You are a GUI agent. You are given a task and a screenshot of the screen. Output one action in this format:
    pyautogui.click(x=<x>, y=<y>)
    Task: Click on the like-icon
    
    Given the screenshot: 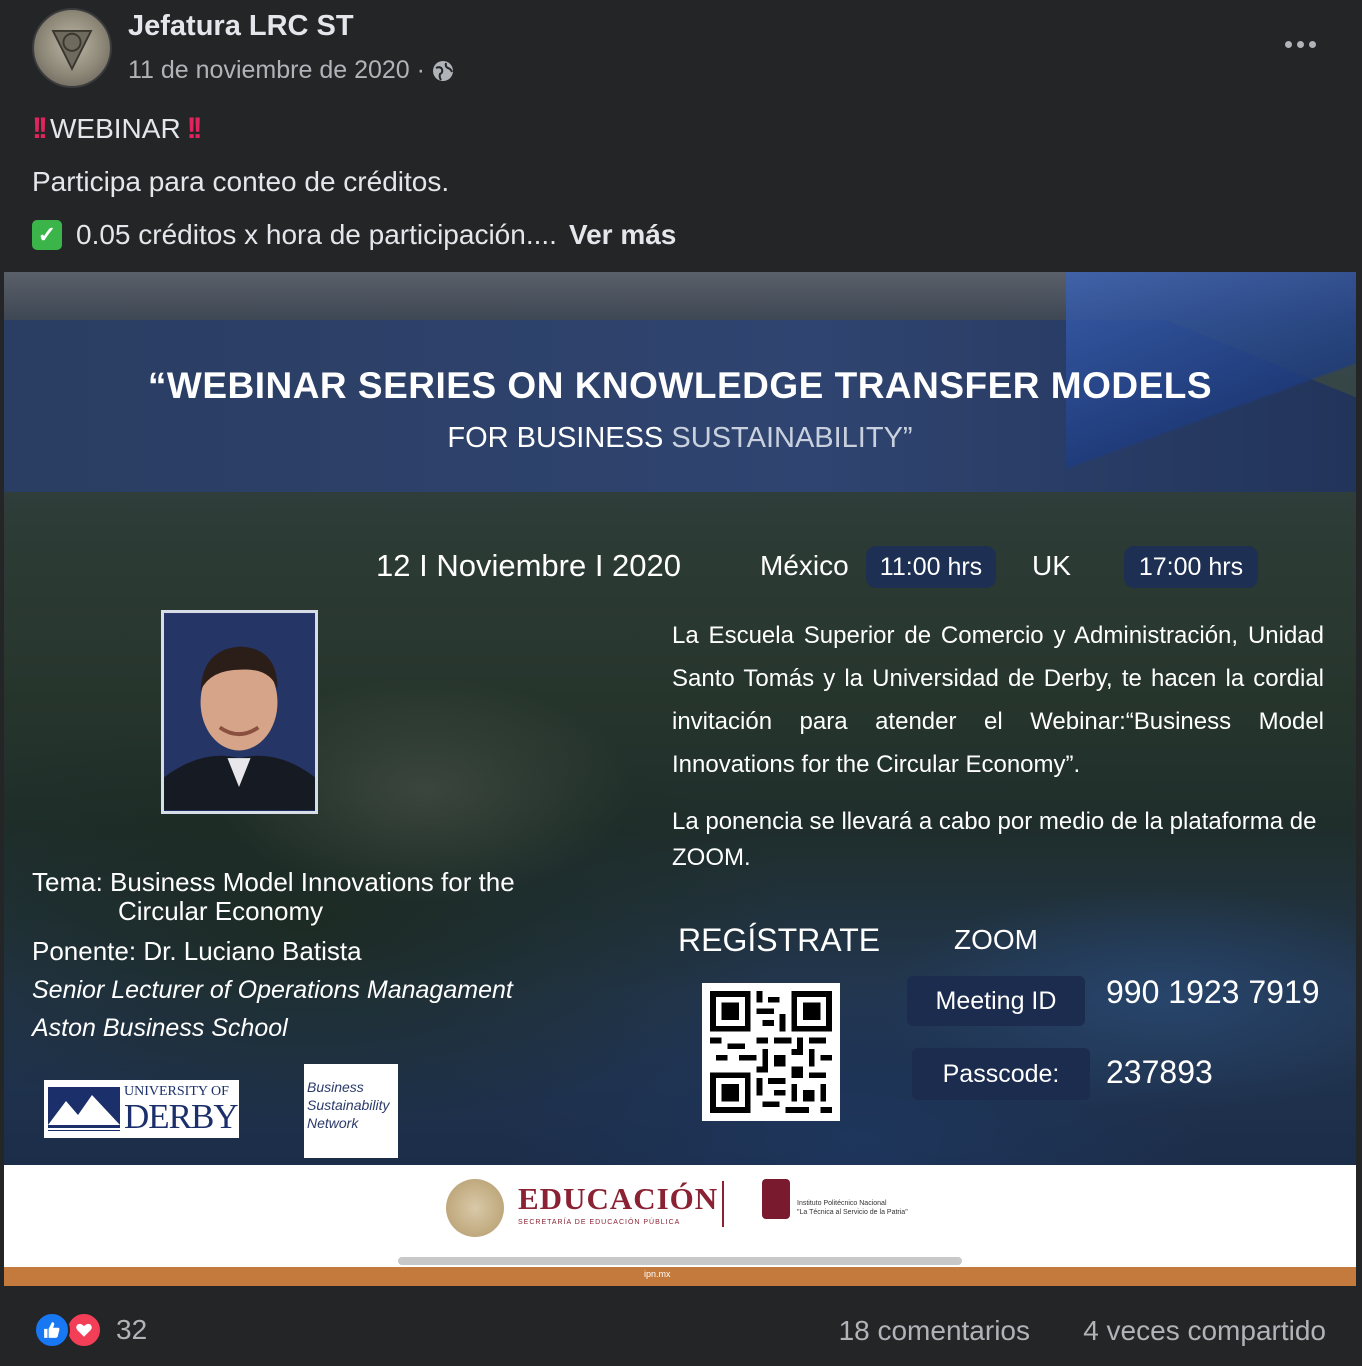 What is the action you would take?
    pyautogui.click(x=52, y=1330)
    